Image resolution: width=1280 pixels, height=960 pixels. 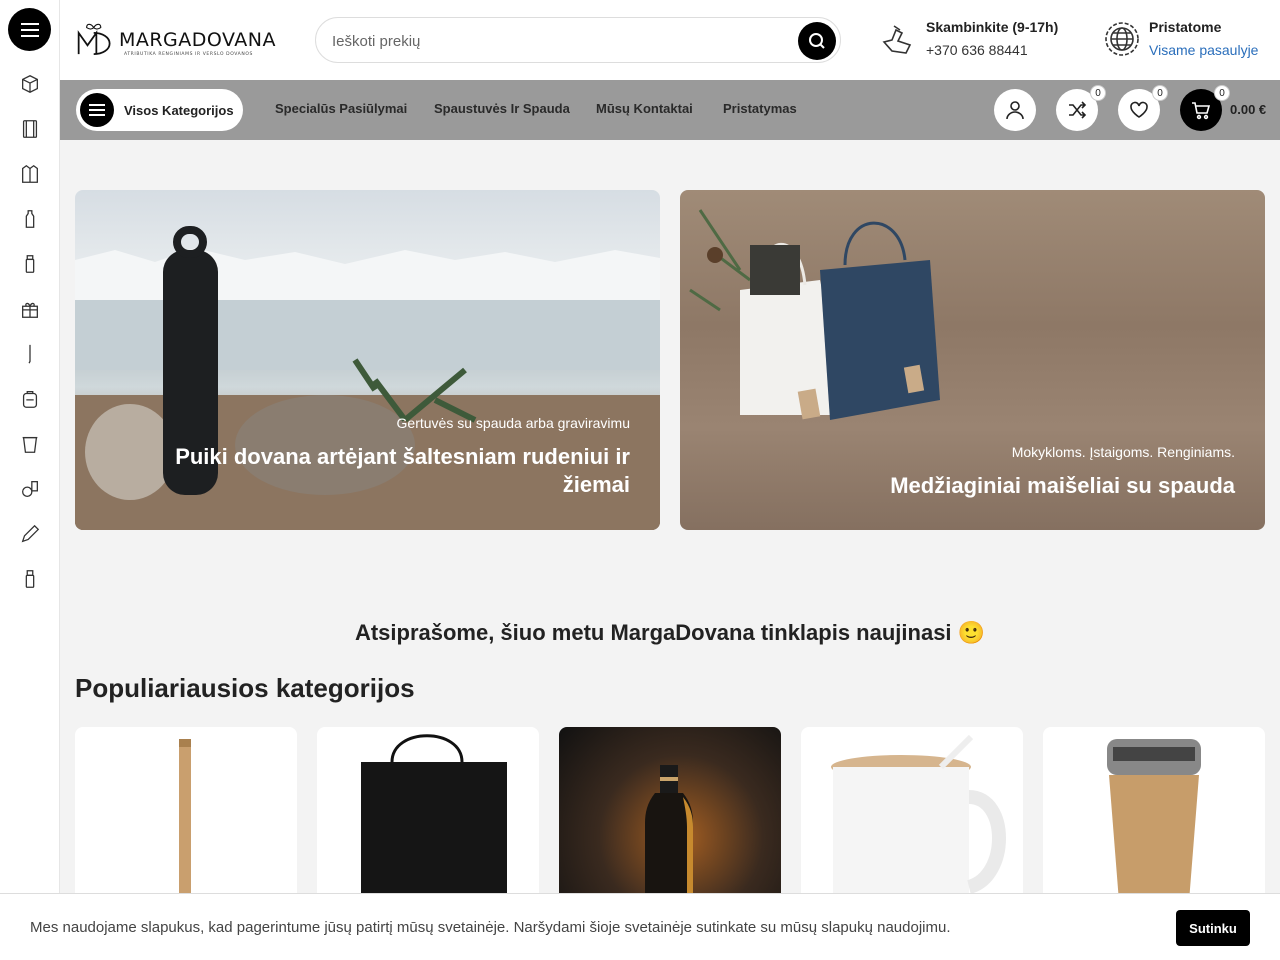 What do you see at coordinates (992, 27) in the screenshot?
I see `phone-title: Skambinkite (9-17h)` at bounding box center [992, 27].